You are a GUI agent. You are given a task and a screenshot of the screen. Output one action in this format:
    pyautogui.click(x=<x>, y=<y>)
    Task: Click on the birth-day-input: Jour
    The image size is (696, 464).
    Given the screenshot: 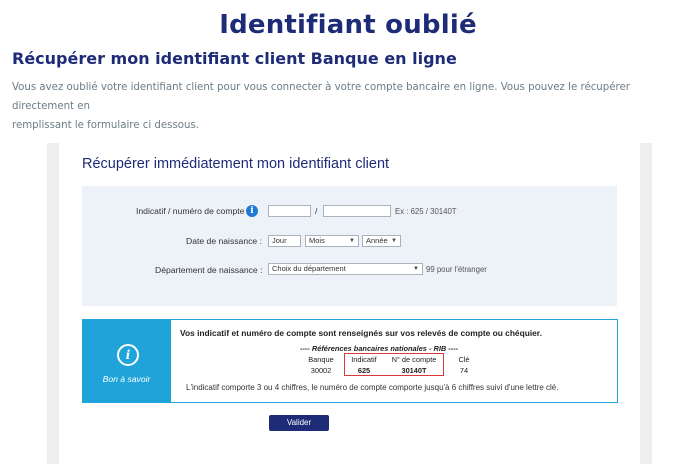 What is the action you would take?
    pyautogui.click(x=284, y=241)
    